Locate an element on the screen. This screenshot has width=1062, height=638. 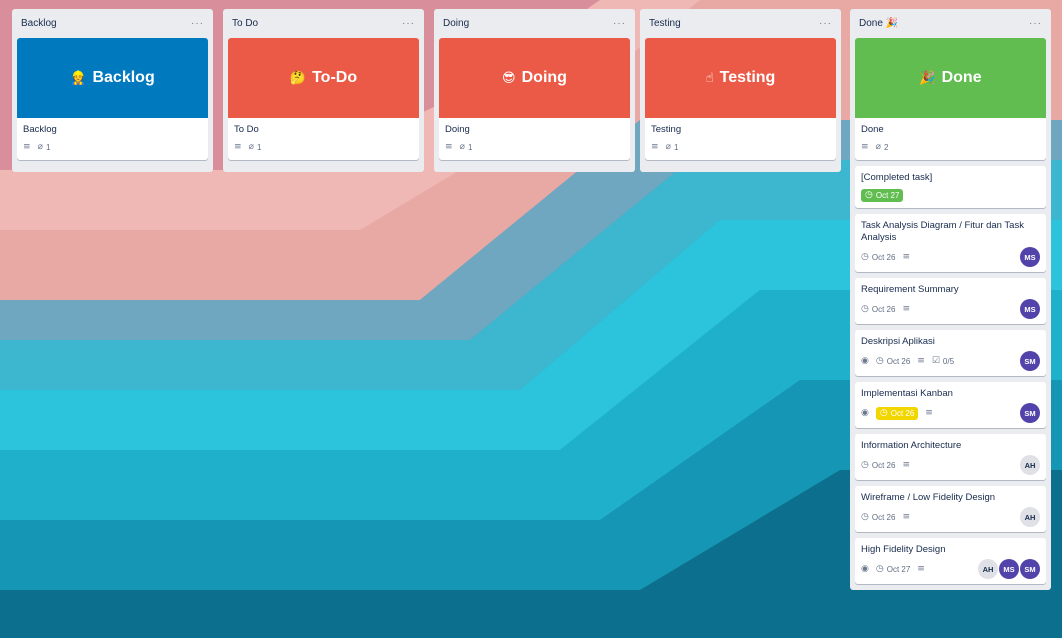
card-cover: 👷 Backlog is located at coordinates (112, 78).